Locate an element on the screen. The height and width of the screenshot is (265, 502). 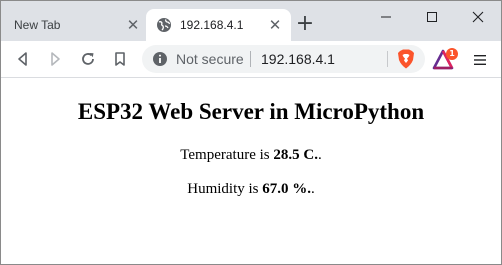
humidity-prefix: Humidity is is located at coordinates (225, 189).